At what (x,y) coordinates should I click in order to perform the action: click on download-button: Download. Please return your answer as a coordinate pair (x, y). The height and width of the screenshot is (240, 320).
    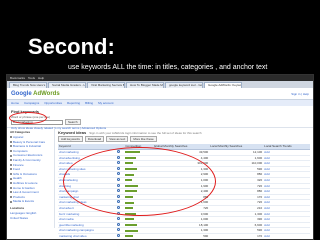
    Looking at the image, I should click on (94, 139).